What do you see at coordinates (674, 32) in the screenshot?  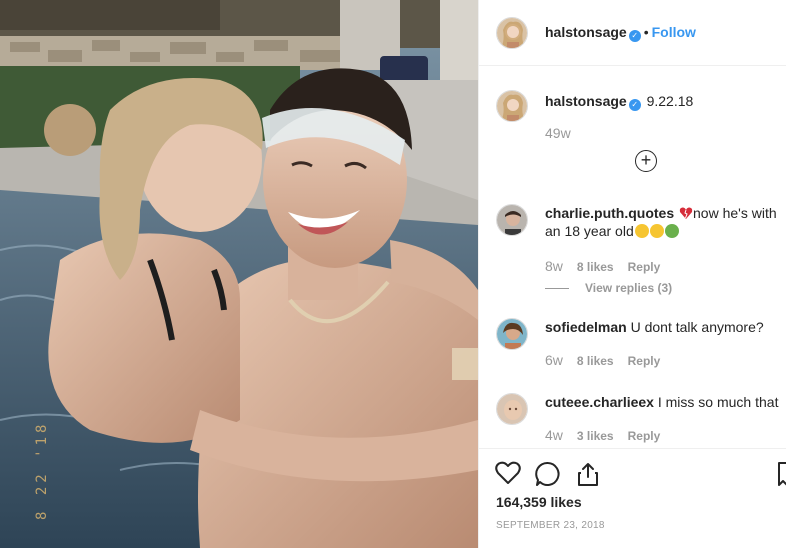 I see `follow-button: Follow` at bounding box center [674, 32].